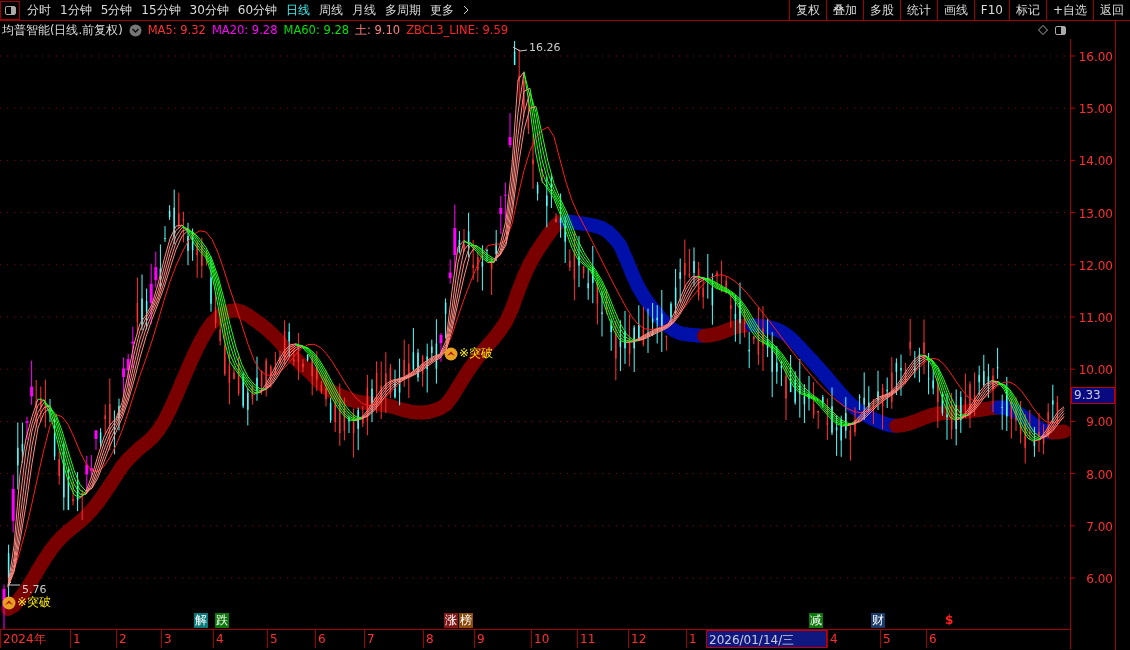 Image resolution: width=1130 pixels, height=650 pixels. Describe the element at coordinates (378, 30) in the screenshot. I see `indicator-value: 土: 9.10` at that location.